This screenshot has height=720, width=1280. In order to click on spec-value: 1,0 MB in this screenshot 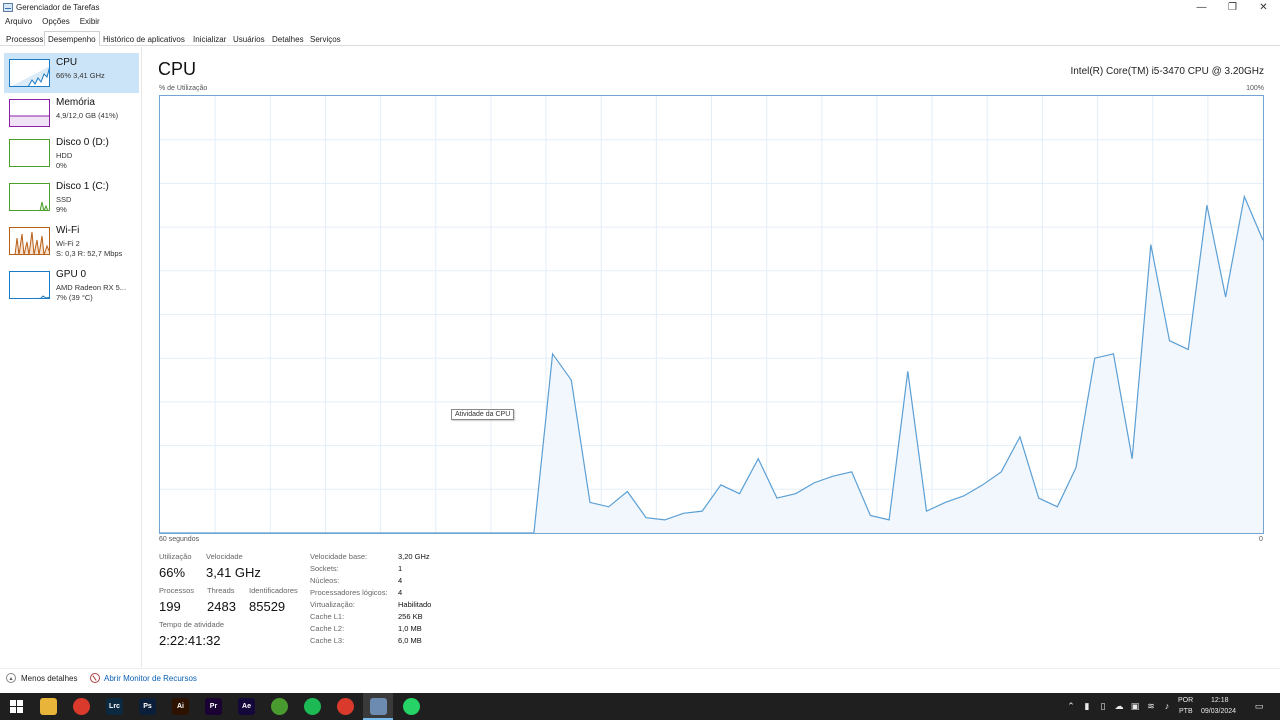, I will do `click(410, 628)`.